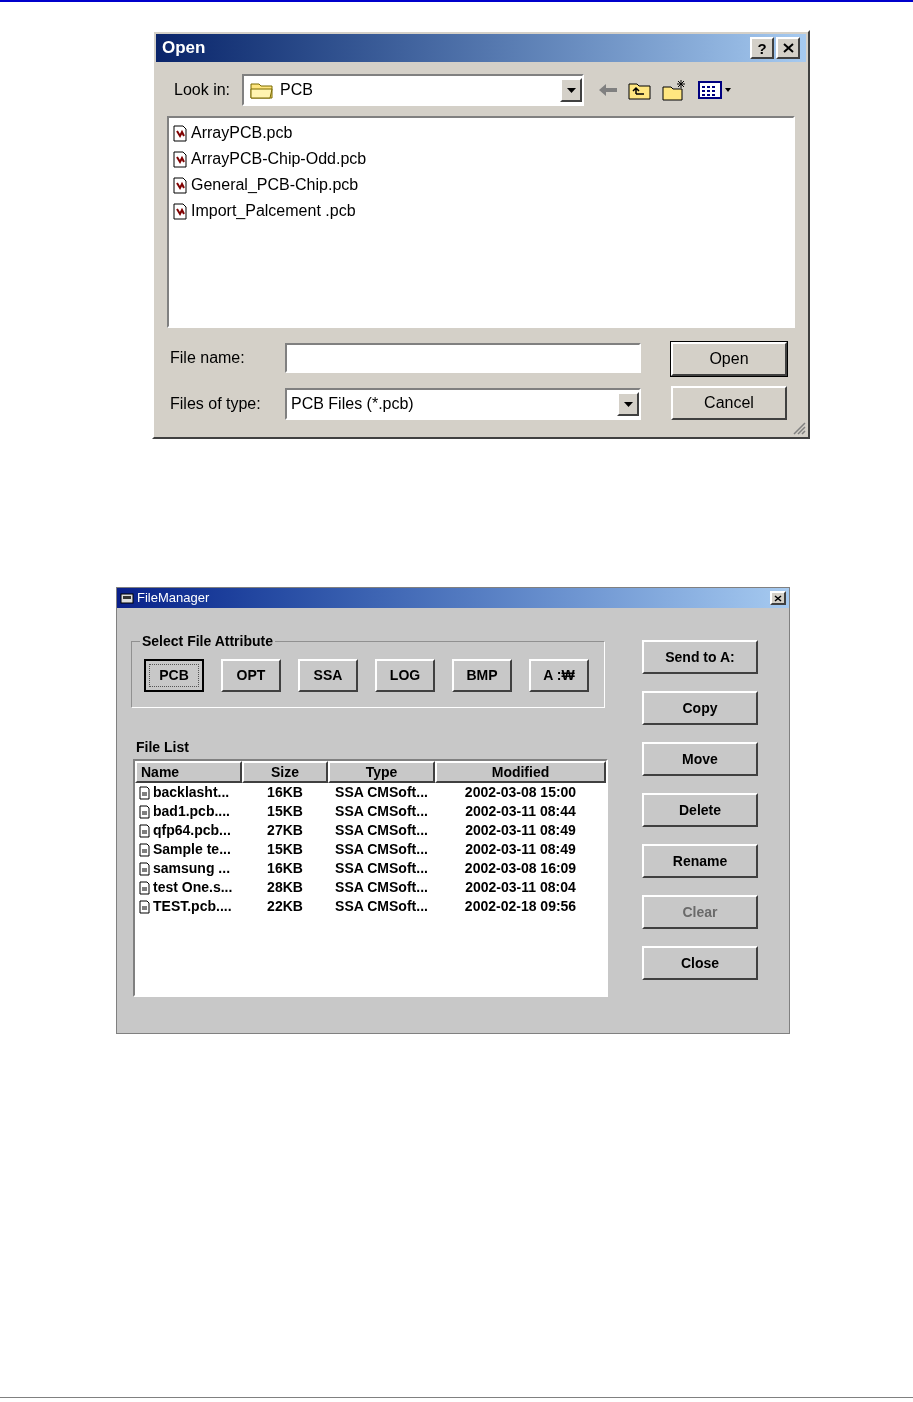  What do you see at coordinates (413, 90) in the screenshot?
I see `look-in-dropdown: PCB` at bounding box center [413, 90].